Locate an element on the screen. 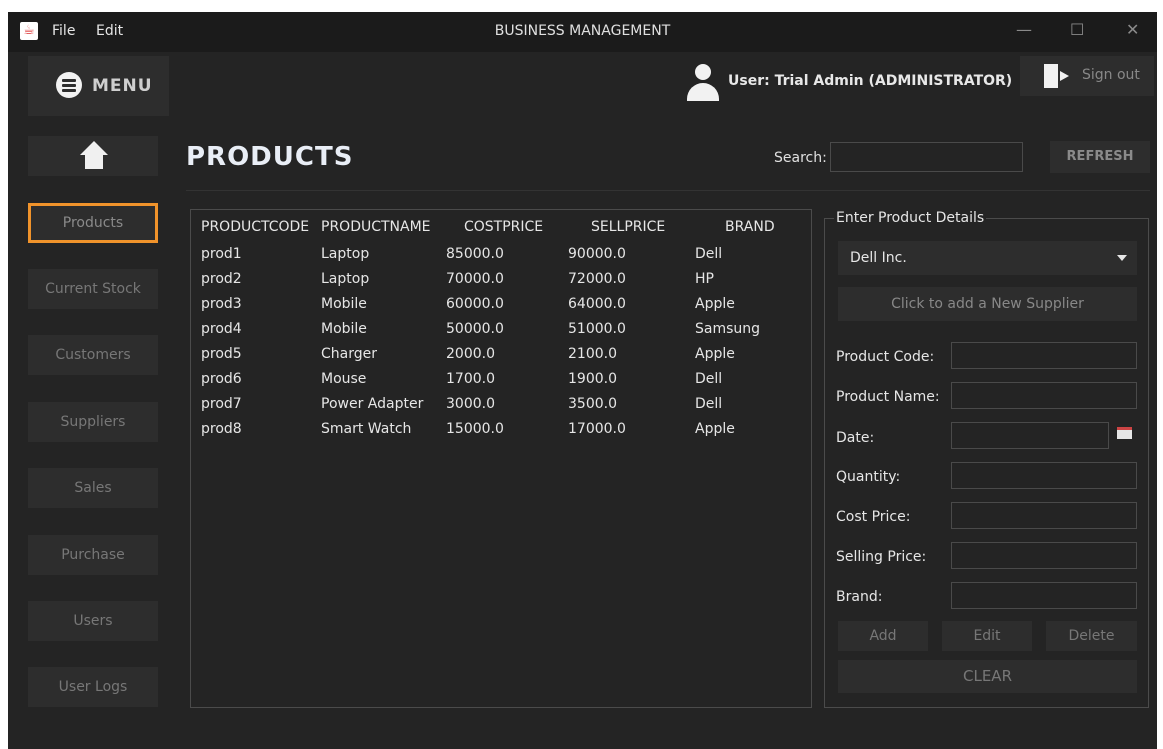 The width and height of the screenshot is (1163, 749). cell-productcode: prod1 is located at coordinates (221, 254).